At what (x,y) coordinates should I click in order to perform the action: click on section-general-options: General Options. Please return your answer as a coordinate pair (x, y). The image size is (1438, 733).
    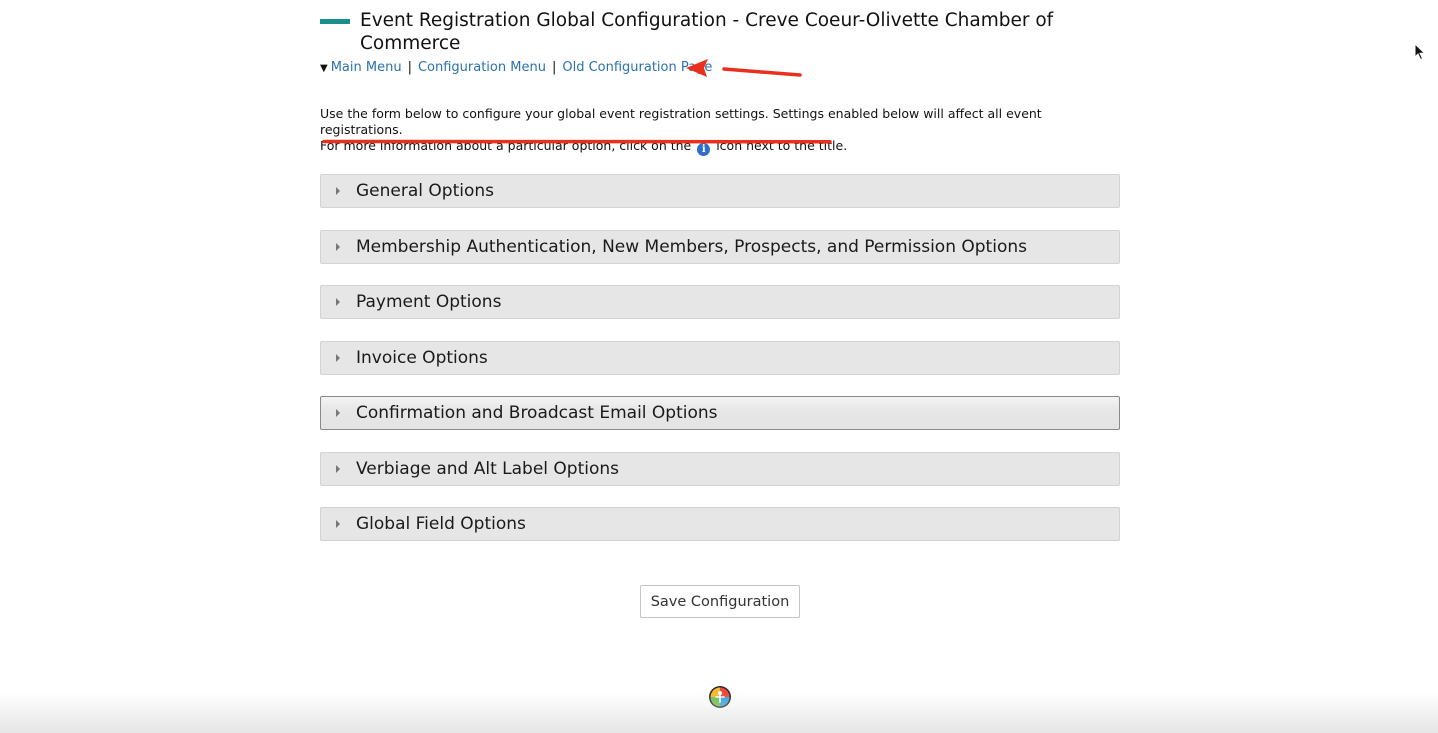
    Looking at the image, I should click on (720, 191).